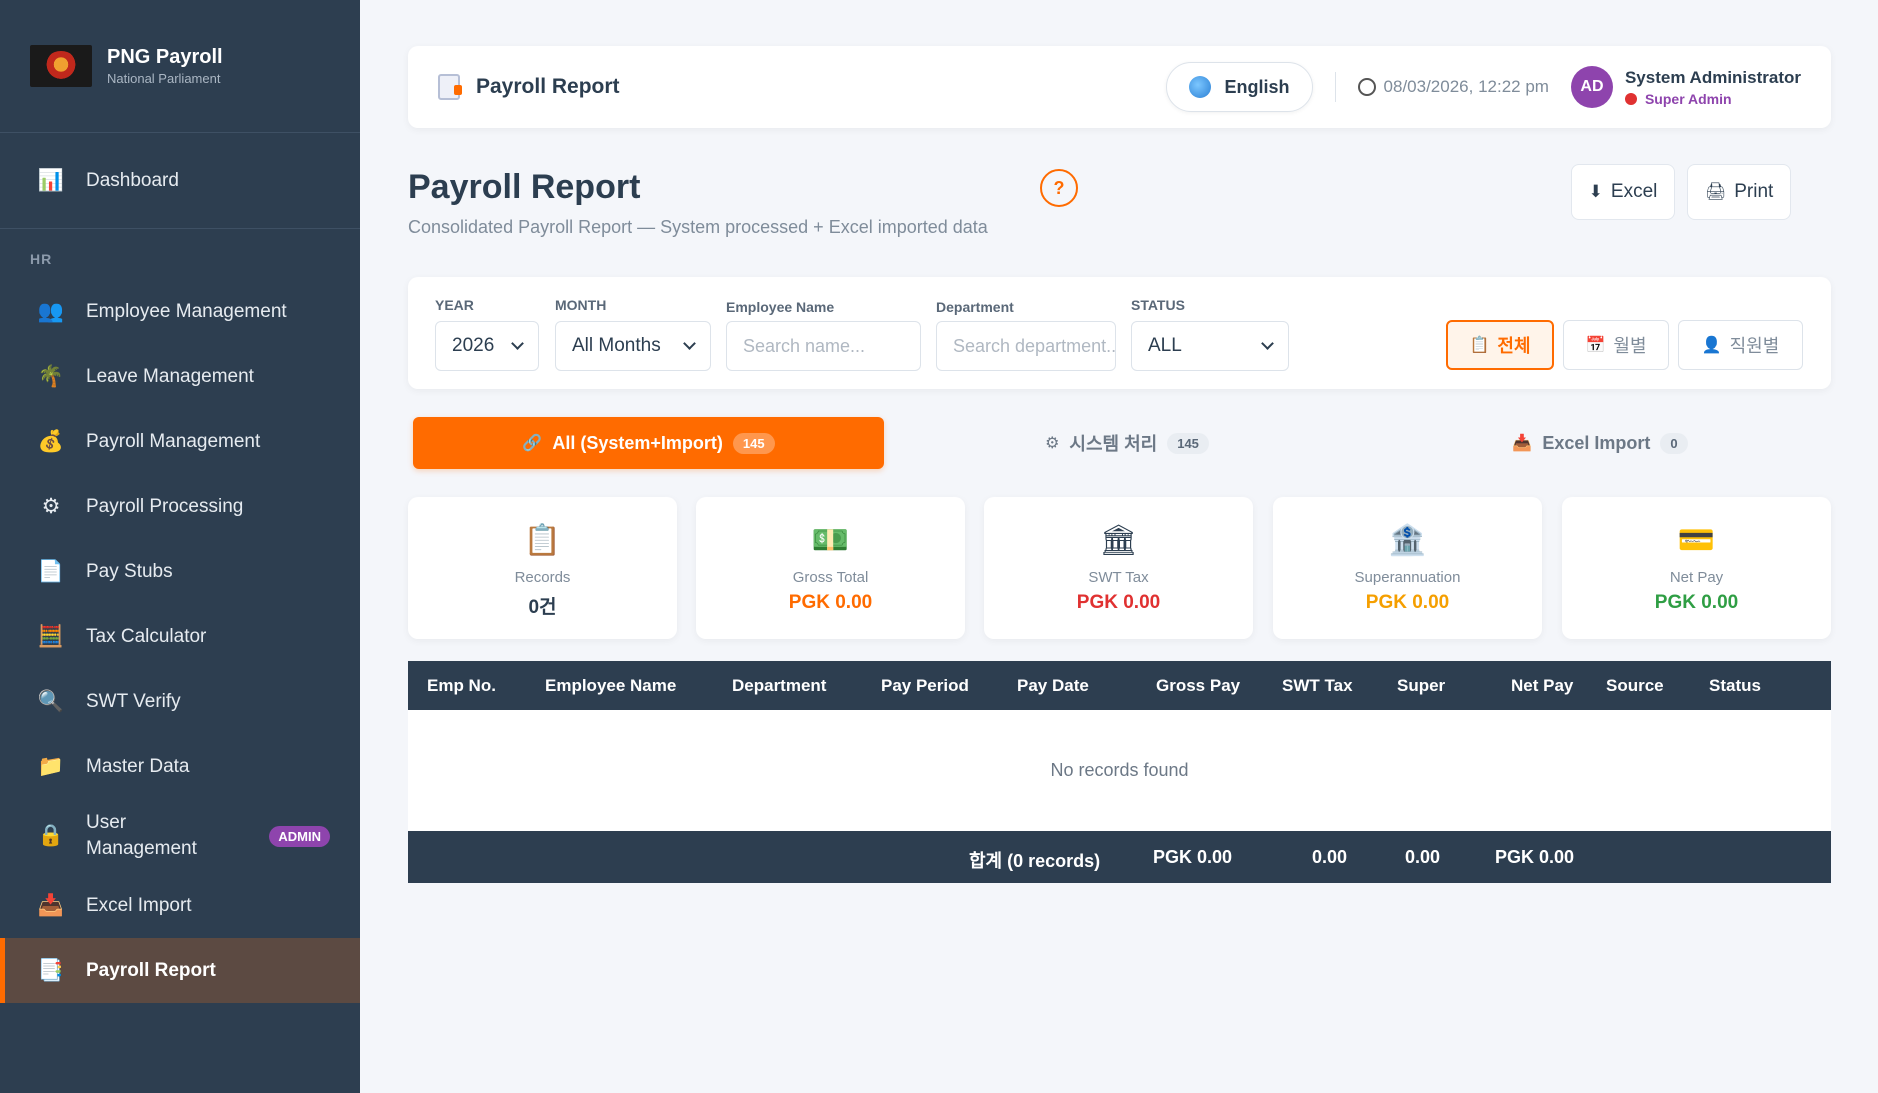  What do you see at coordinates (1535, 857) in the screenshot?
I see `footer-net-total: PGK 0.00` at bounding box center [1535, 857].